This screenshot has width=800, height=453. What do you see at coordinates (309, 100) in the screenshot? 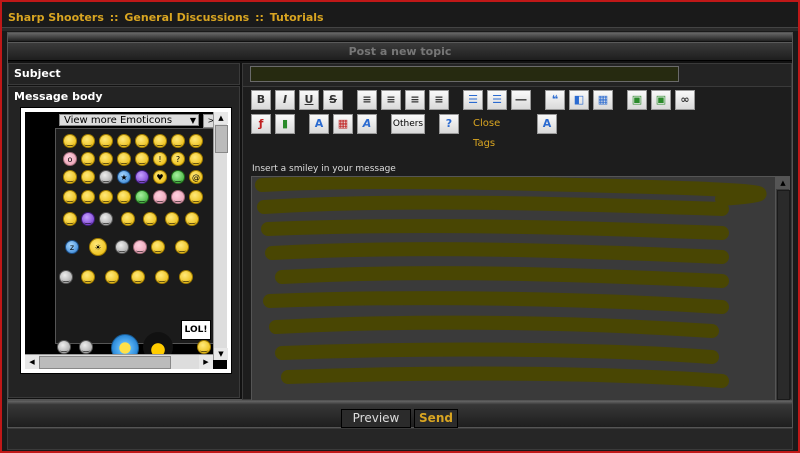
I see `underline-icon: U` at bounding box center [309, 100].